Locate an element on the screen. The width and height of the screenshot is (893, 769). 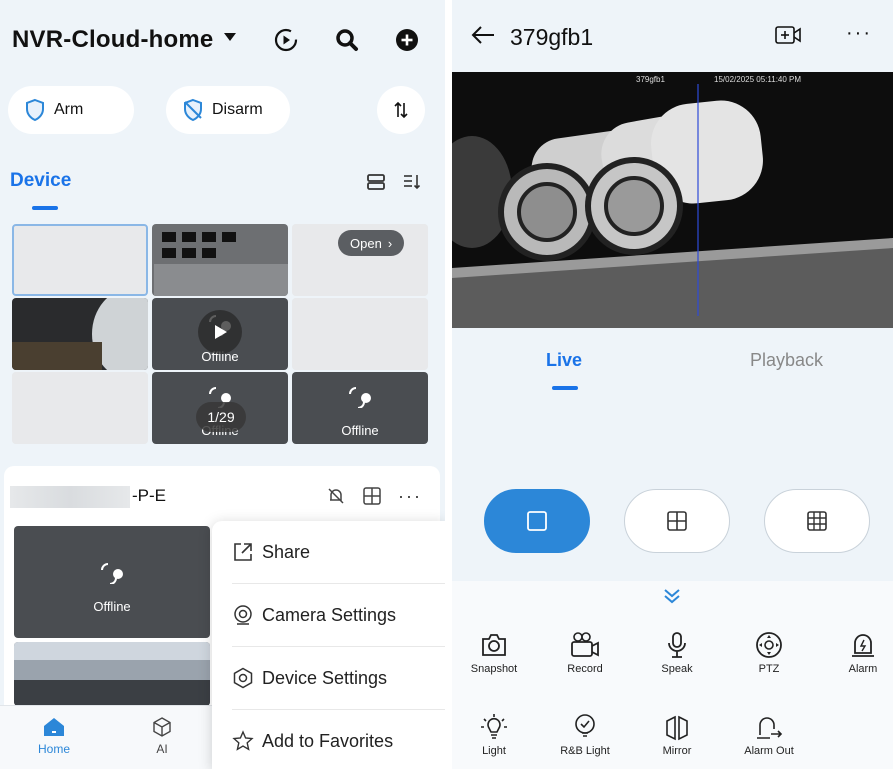
menu-item-device-settings: Device Settings is located at coordinates (338, 678).